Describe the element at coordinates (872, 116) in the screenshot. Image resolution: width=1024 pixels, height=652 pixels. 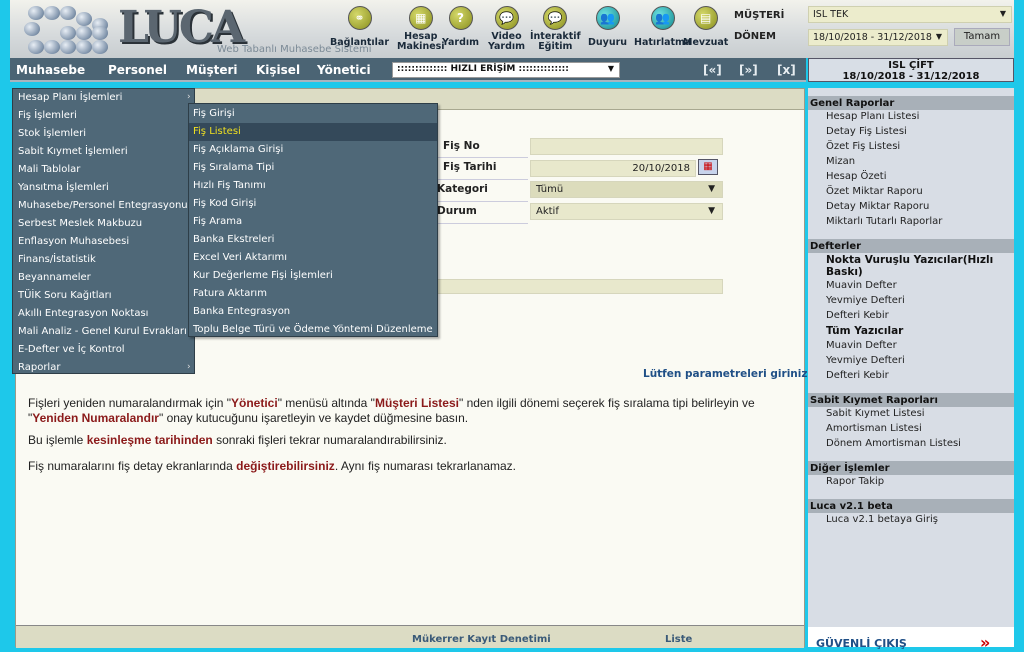
I see `report-link: Hesap Planı Listesi` at that location.